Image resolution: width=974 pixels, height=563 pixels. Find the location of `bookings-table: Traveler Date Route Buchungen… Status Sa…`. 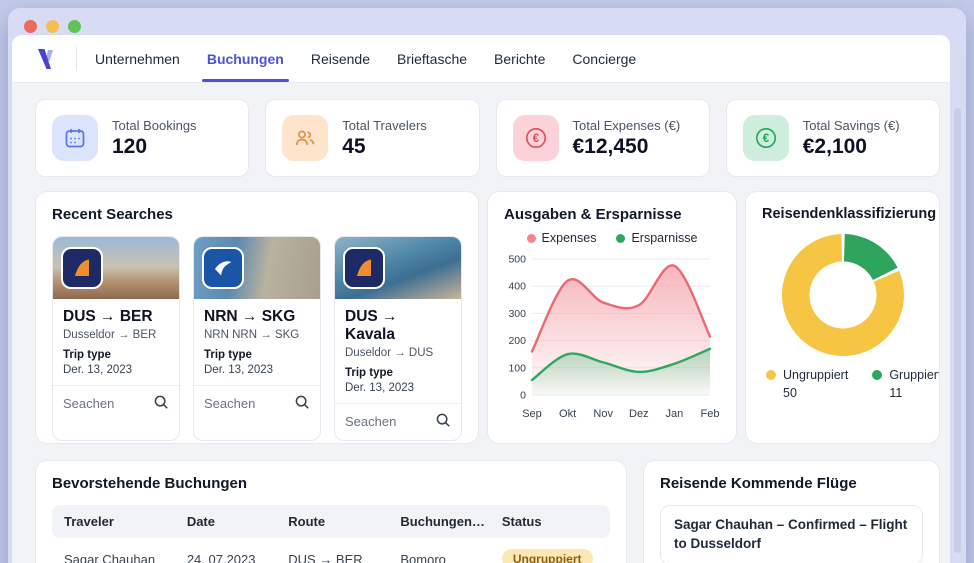

bookings-table: Traveler Date Route Buchungen… Status Sa… is located at coordinates (331, 534).